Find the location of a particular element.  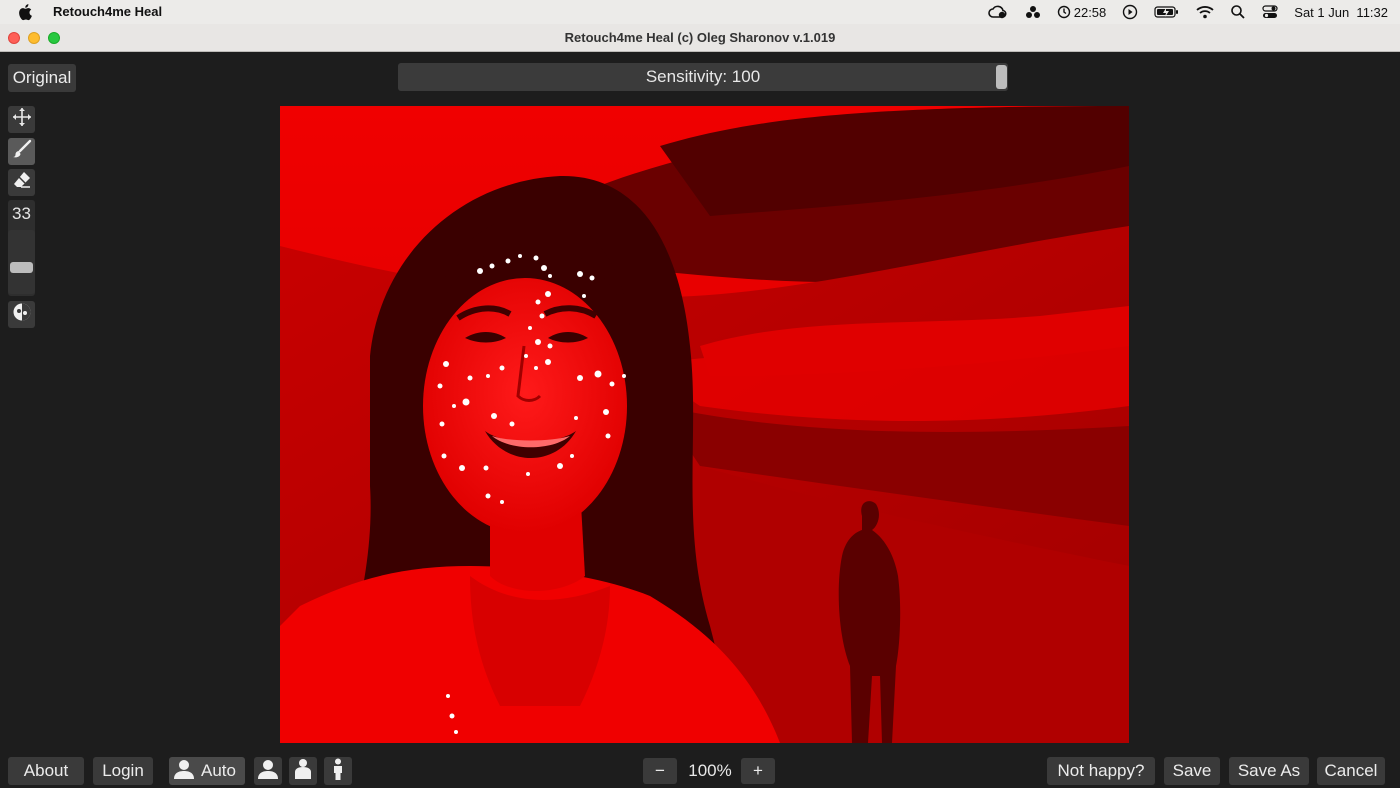

half-body-mode-button is located at coordinates (303, 771).